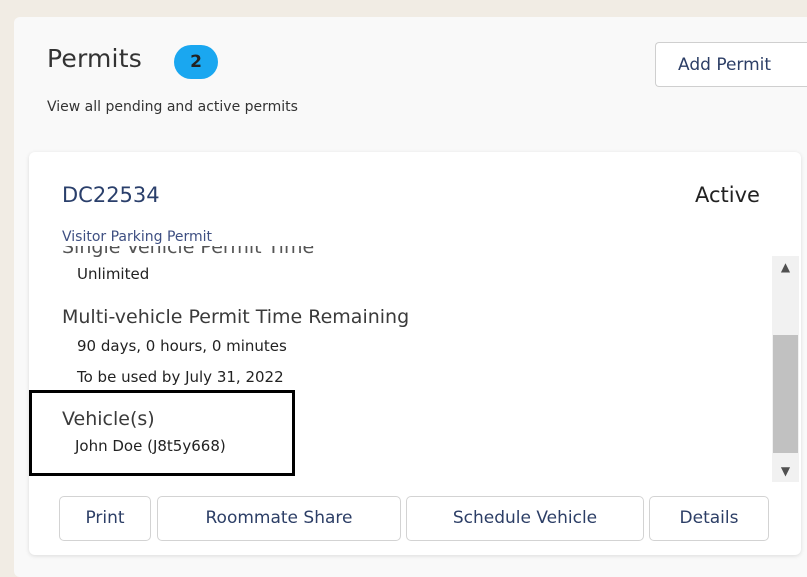  I want to click on single-vehicle-time-label-clipped: Single Vehicle Permit Time, so click(212, 252).